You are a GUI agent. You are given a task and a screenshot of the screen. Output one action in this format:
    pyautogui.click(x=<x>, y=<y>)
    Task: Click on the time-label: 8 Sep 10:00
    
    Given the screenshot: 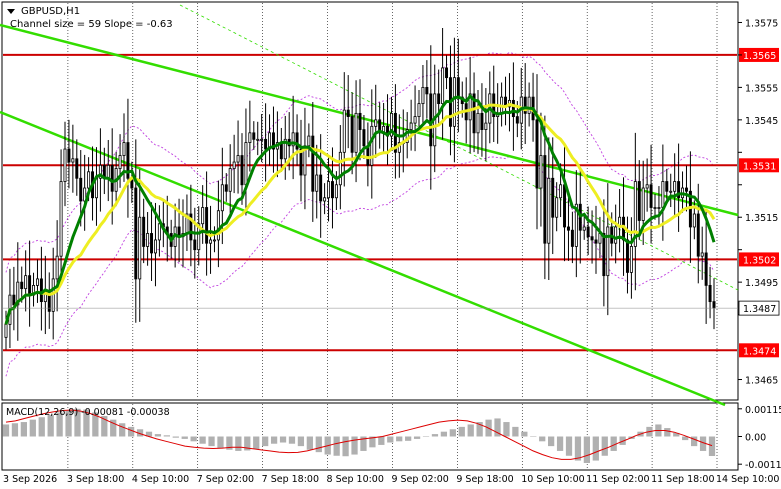 What is the action you would take?
    pyautogui.click(x=355, y=479)
    